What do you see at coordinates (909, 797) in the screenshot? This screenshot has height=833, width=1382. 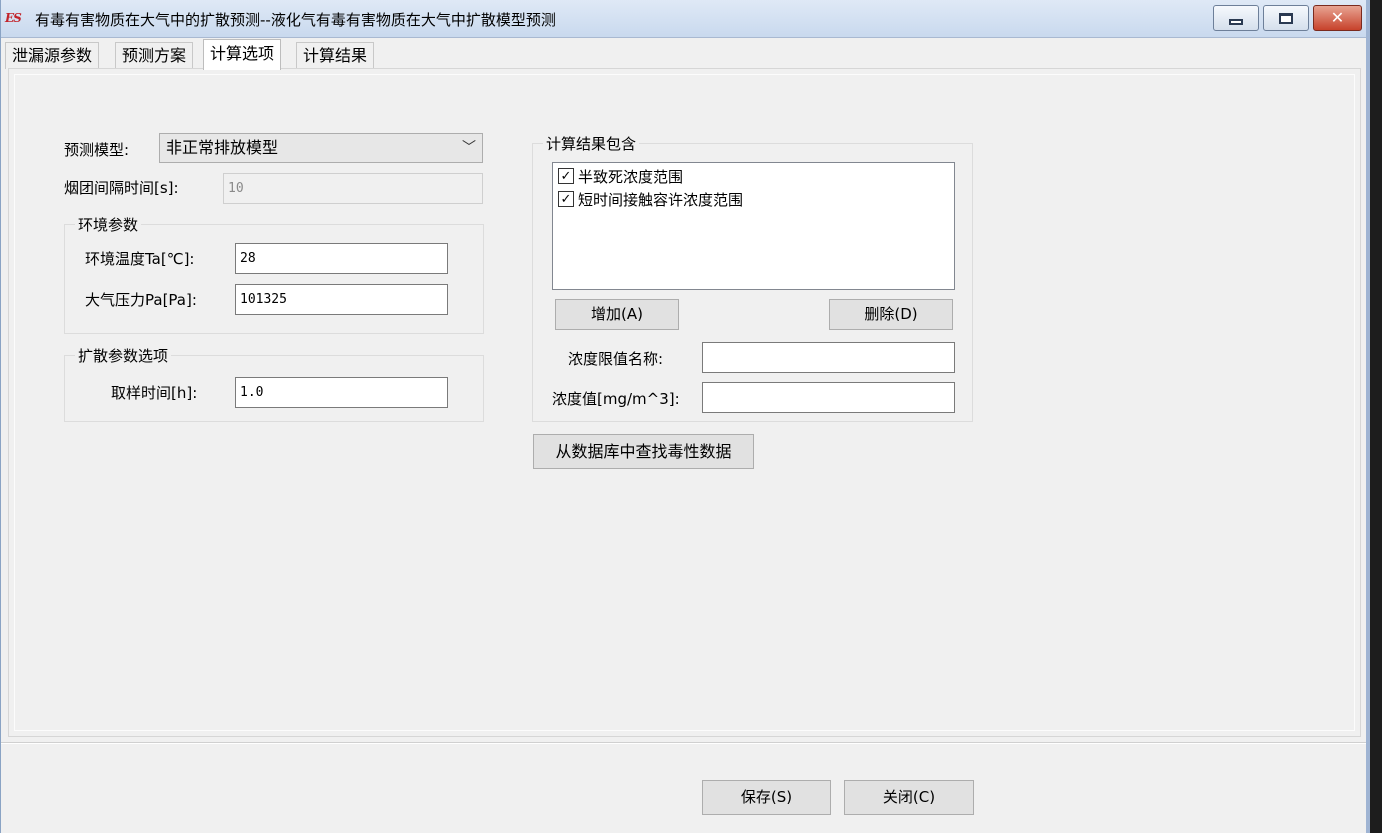 I see `close-button: 关闭(C)` at bounding box center [909, 797].